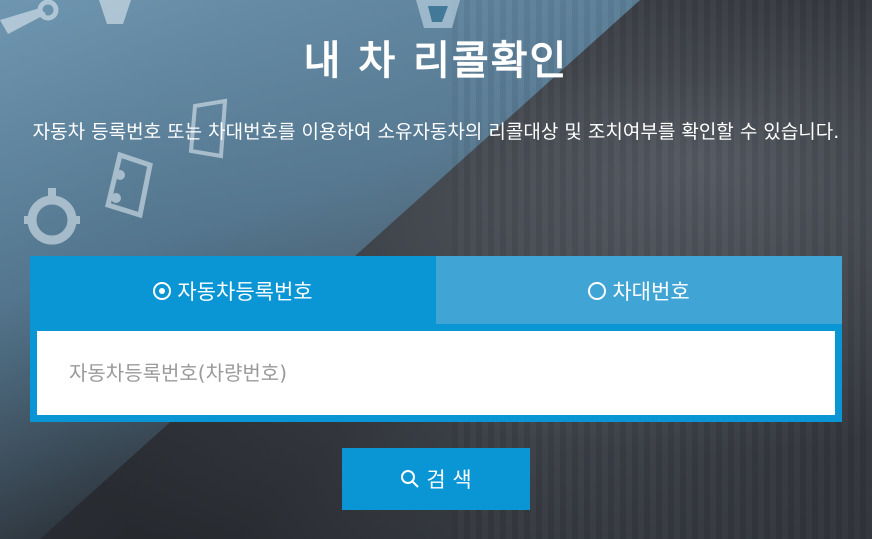 This screenshot has height=539, width=872. Describe the element at coordinates (162, 291) in the screenshot. I see `radio-selected-icon` at that location.